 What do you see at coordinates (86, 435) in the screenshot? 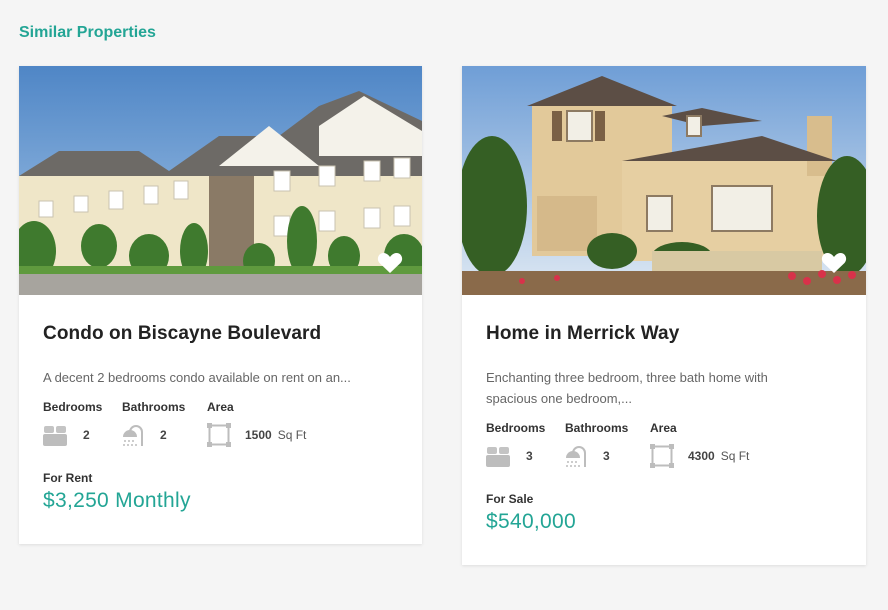
I see `bedrooms-value: 2` at bounding box center [86, 435].